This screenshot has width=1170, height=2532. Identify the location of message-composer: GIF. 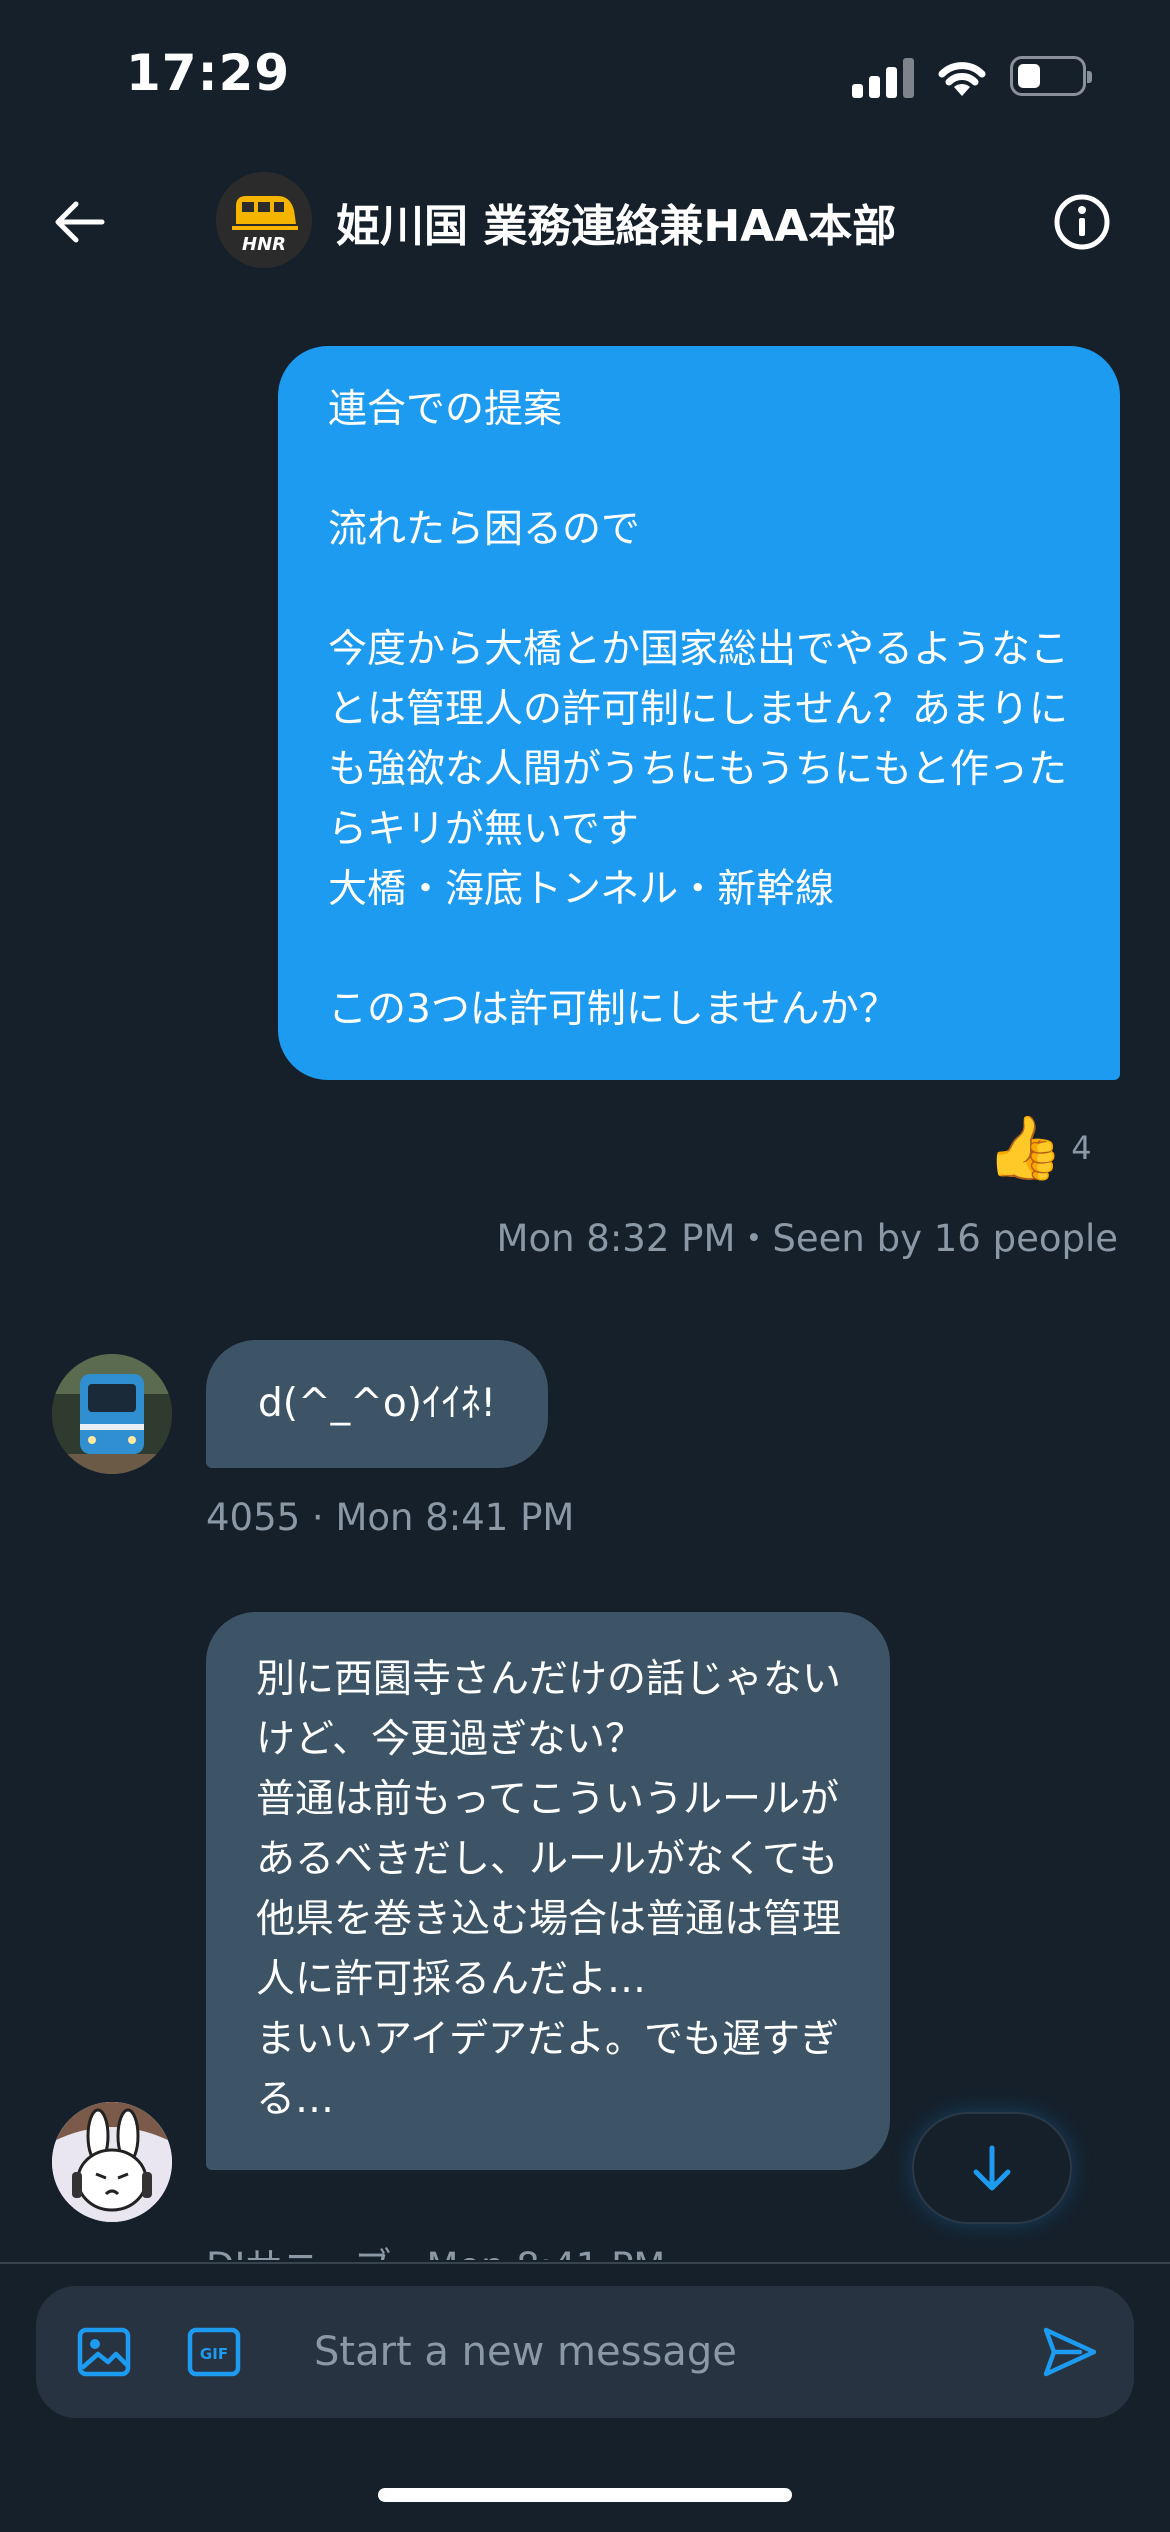
(585, 2352).